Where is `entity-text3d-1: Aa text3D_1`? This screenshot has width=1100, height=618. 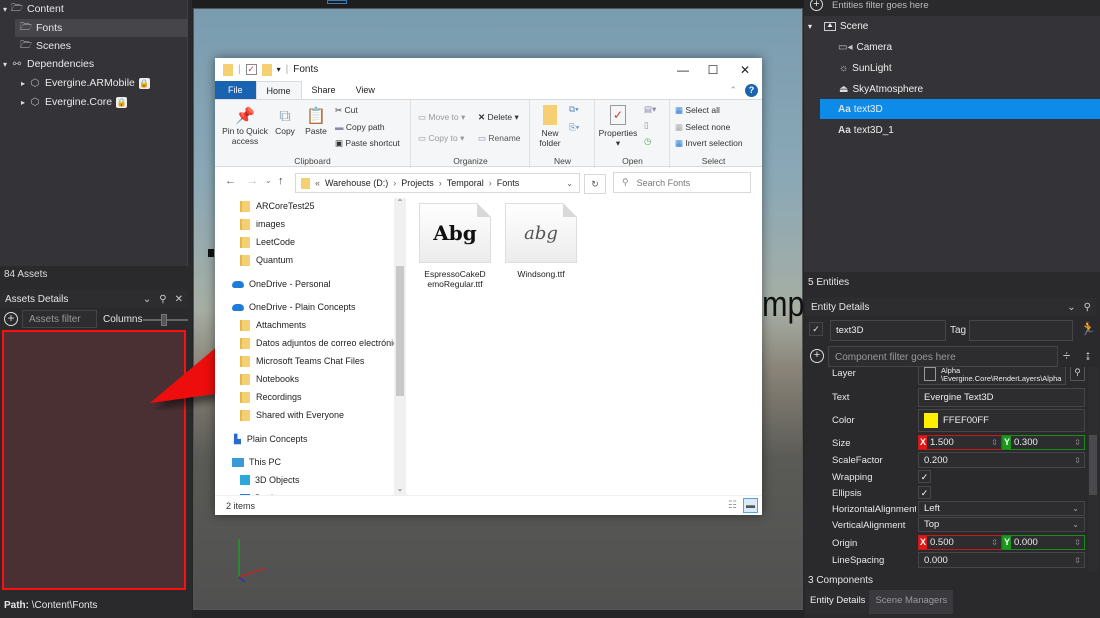 entity-text3d-1: Aa text3D_1 is located at coordinates (969, 130).